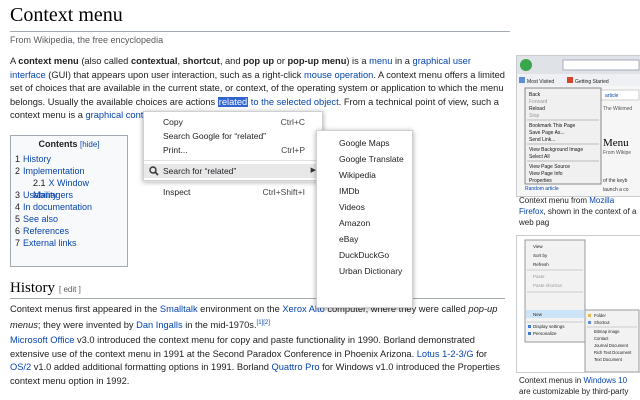 This screenshot has height=400, width=640. Describe the element at coordinates (615, 181) in the screenshot. I see `svg-text: of the keyb` at that location.